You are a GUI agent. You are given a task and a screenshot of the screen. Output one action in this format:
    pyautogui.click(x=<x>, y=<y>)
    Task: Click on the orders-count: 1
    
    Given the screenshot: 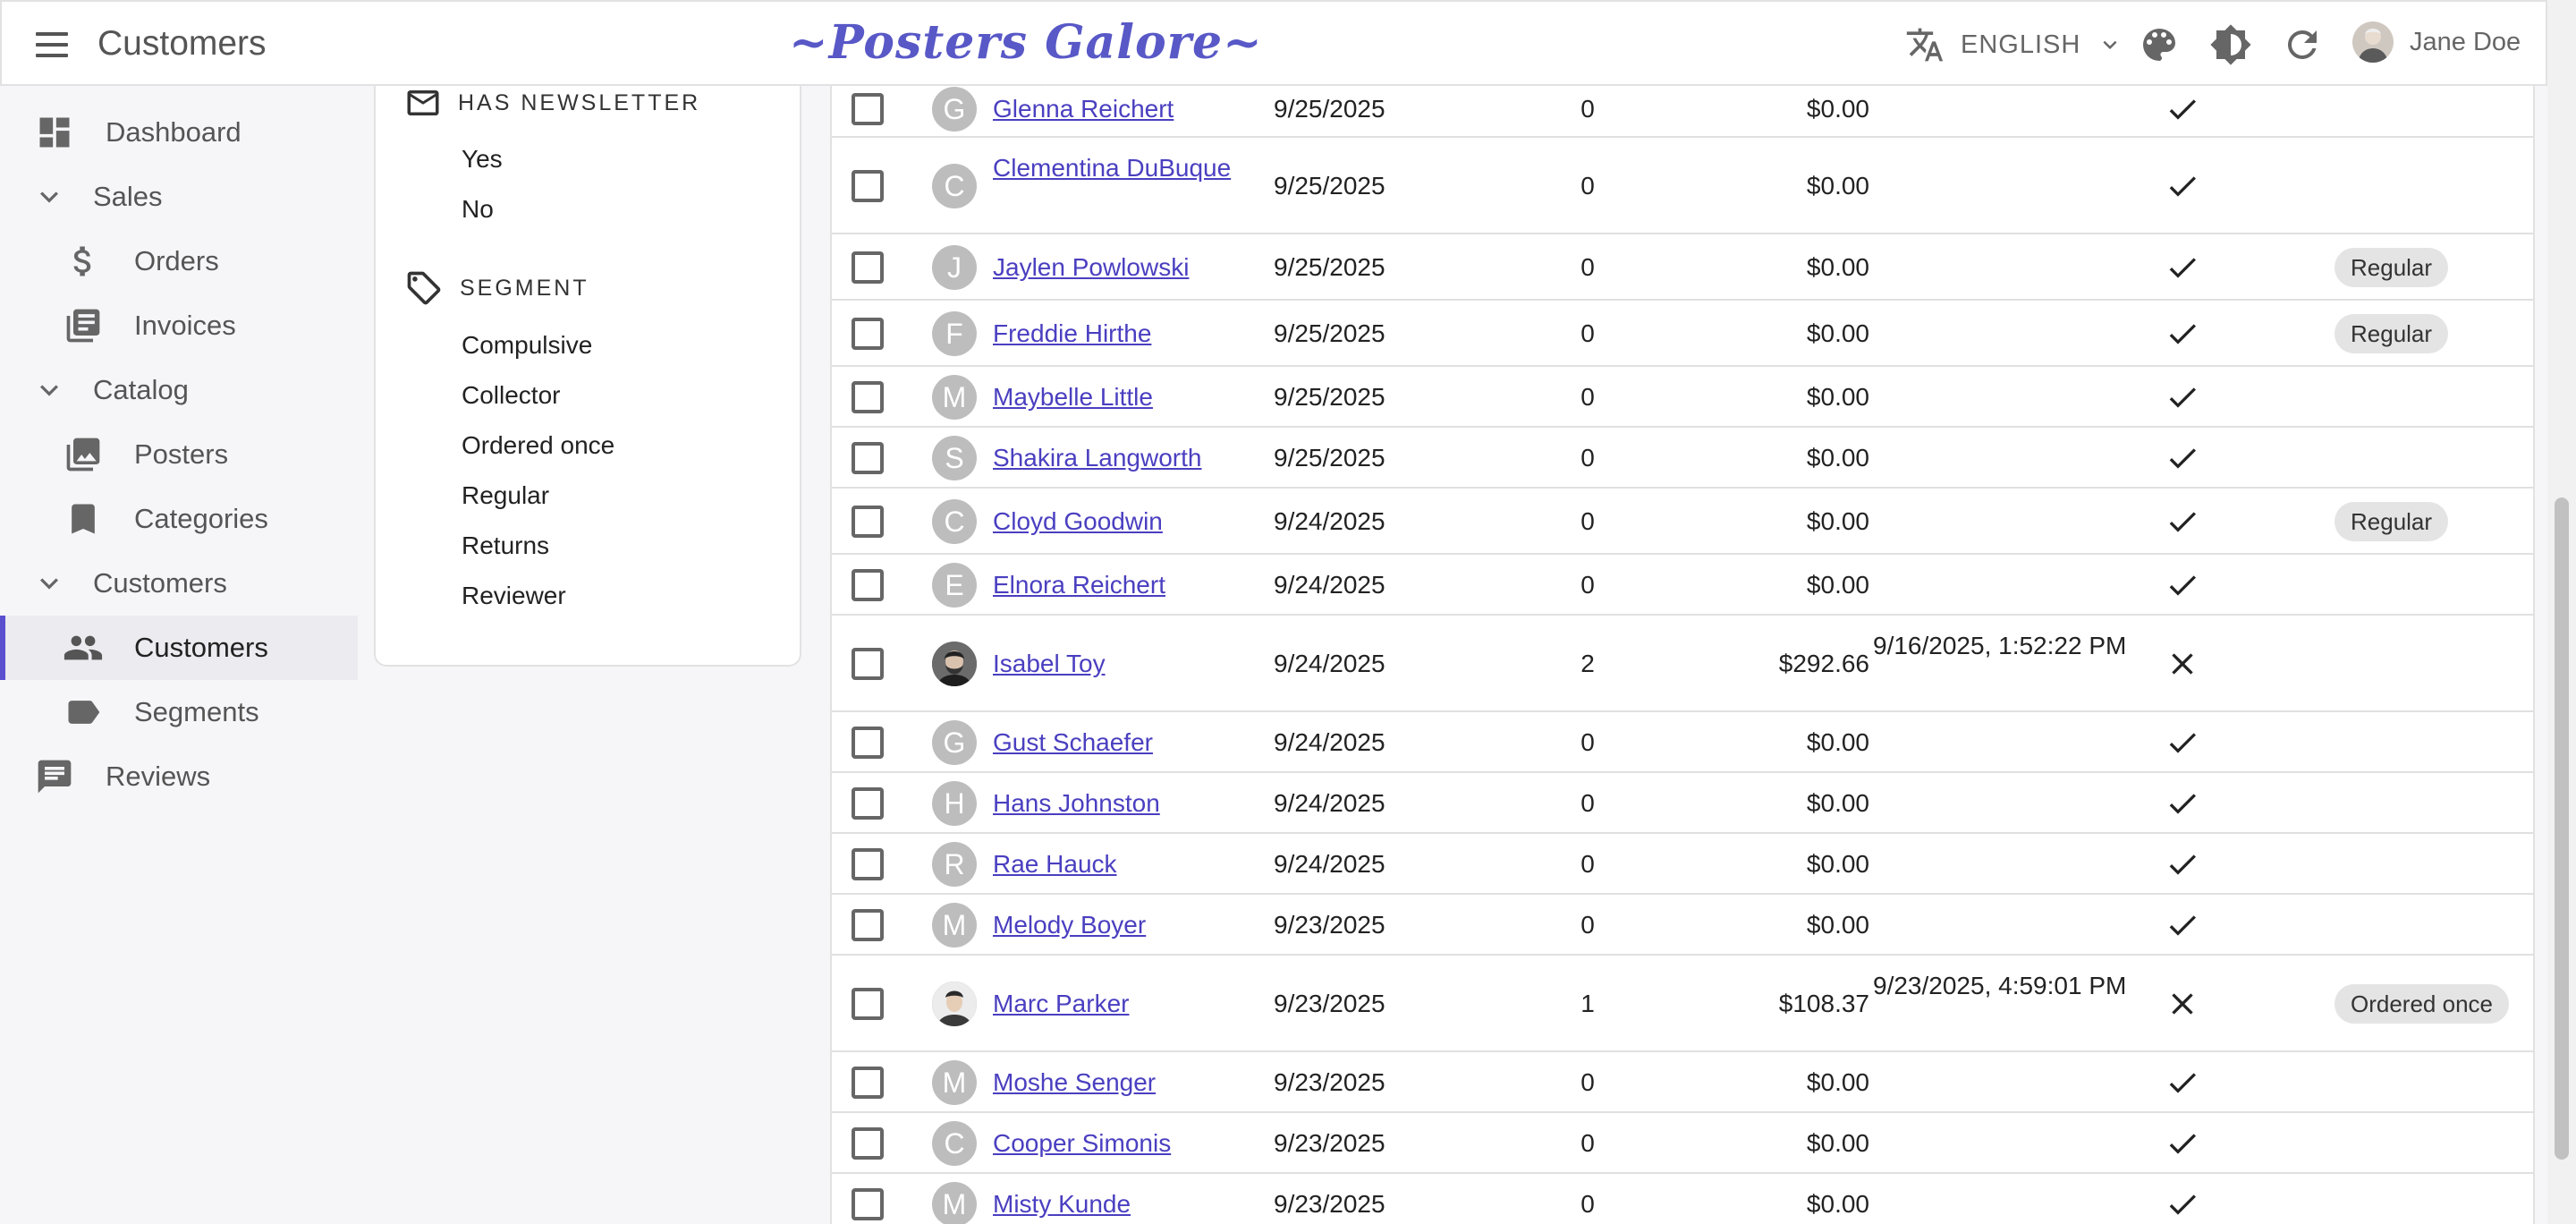 What is the action you would take?
    pyautogui.click(x=1587, y=1003)
    